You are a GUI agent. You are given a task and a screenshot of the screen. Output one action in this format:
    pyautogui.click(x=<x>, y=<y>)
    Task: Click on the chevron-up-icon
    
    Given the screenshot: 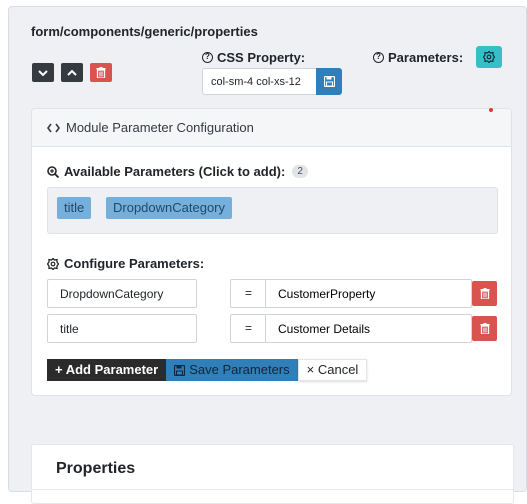 What is the action you would take?
    pyautogui.click(x=72, y=72)
    